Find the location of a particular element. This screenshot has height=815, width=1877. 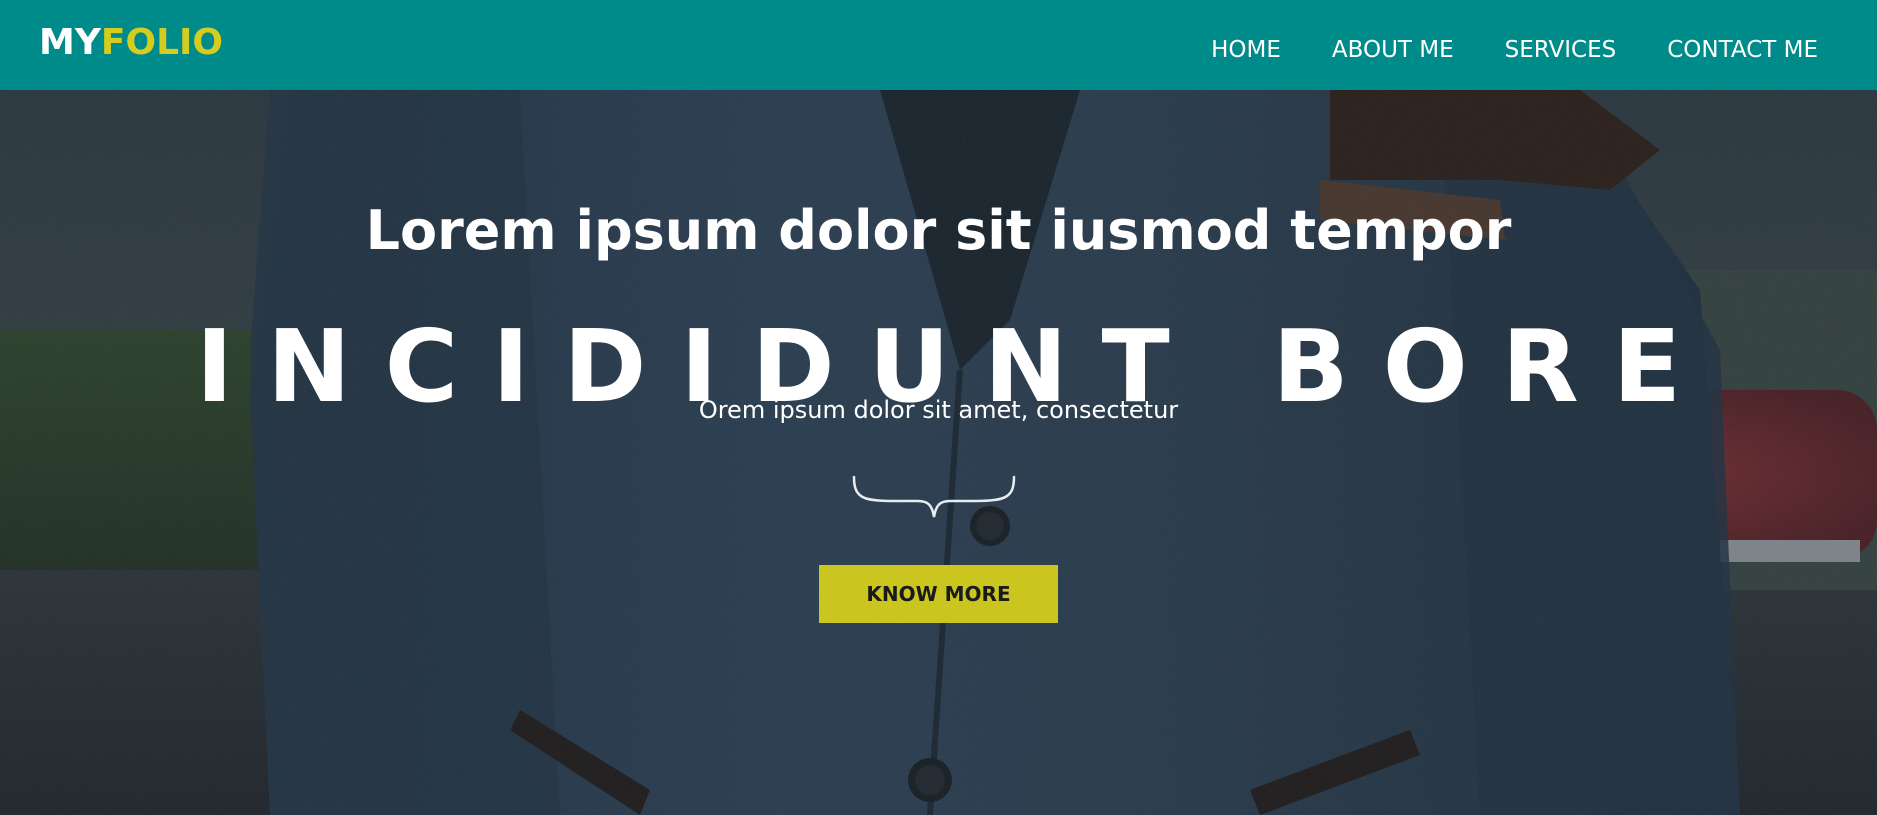

hero-subtitle: Orem ipsum dolor sit amet, consectetur is located at coordinates (938, 410).